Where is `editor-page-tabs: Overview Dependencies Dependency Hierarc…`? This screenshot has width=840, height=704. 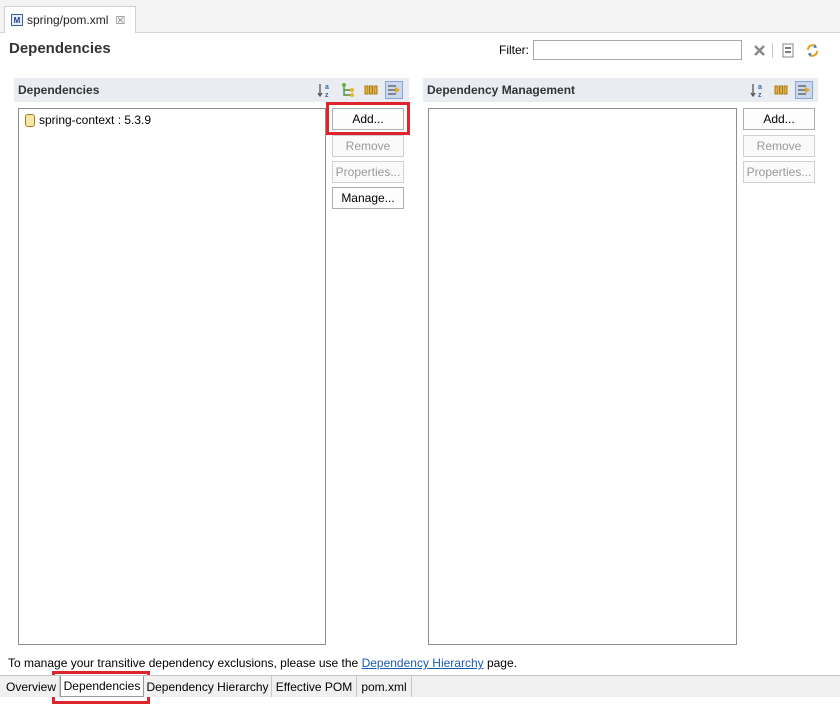
editor-page-tabs: Overview Dependencies Dependency Hierarc… is located at coordinates (420, 686).